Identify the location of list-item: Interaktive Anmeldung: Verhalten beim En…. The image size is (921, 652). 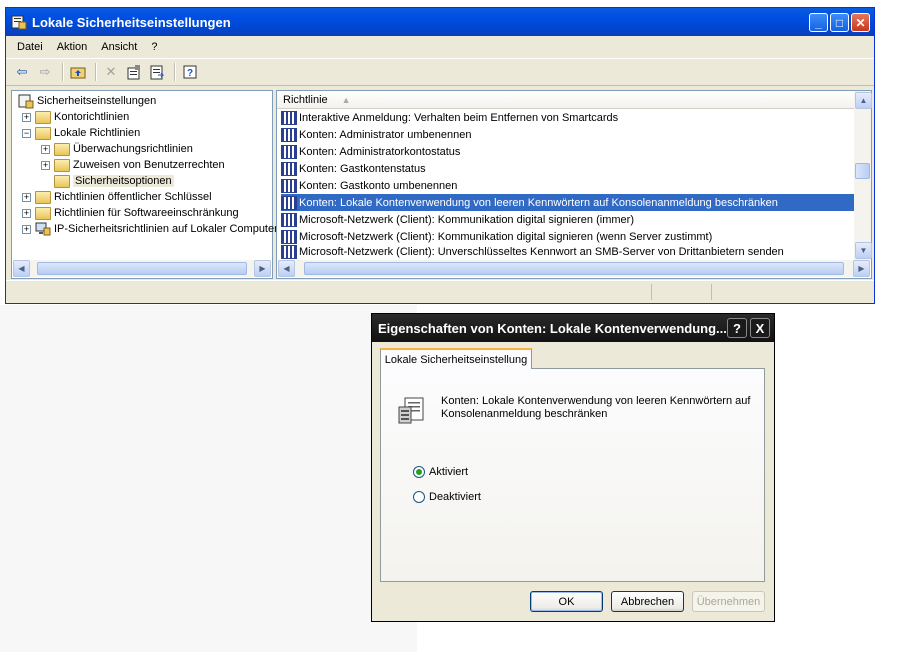
(451, 117).